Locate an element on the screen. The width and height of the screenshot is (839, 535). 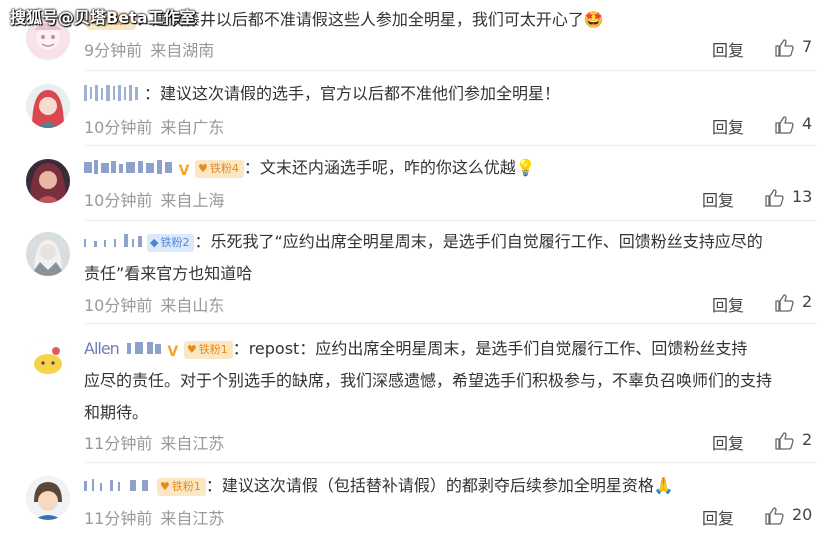
like-count: 13 is located at coordinates (802, 196).